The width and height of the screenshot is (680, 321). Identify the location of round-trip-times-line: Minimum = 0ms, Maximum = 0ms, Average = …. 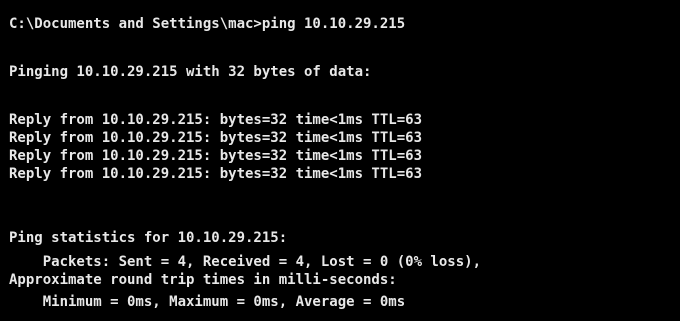
(207, 302).